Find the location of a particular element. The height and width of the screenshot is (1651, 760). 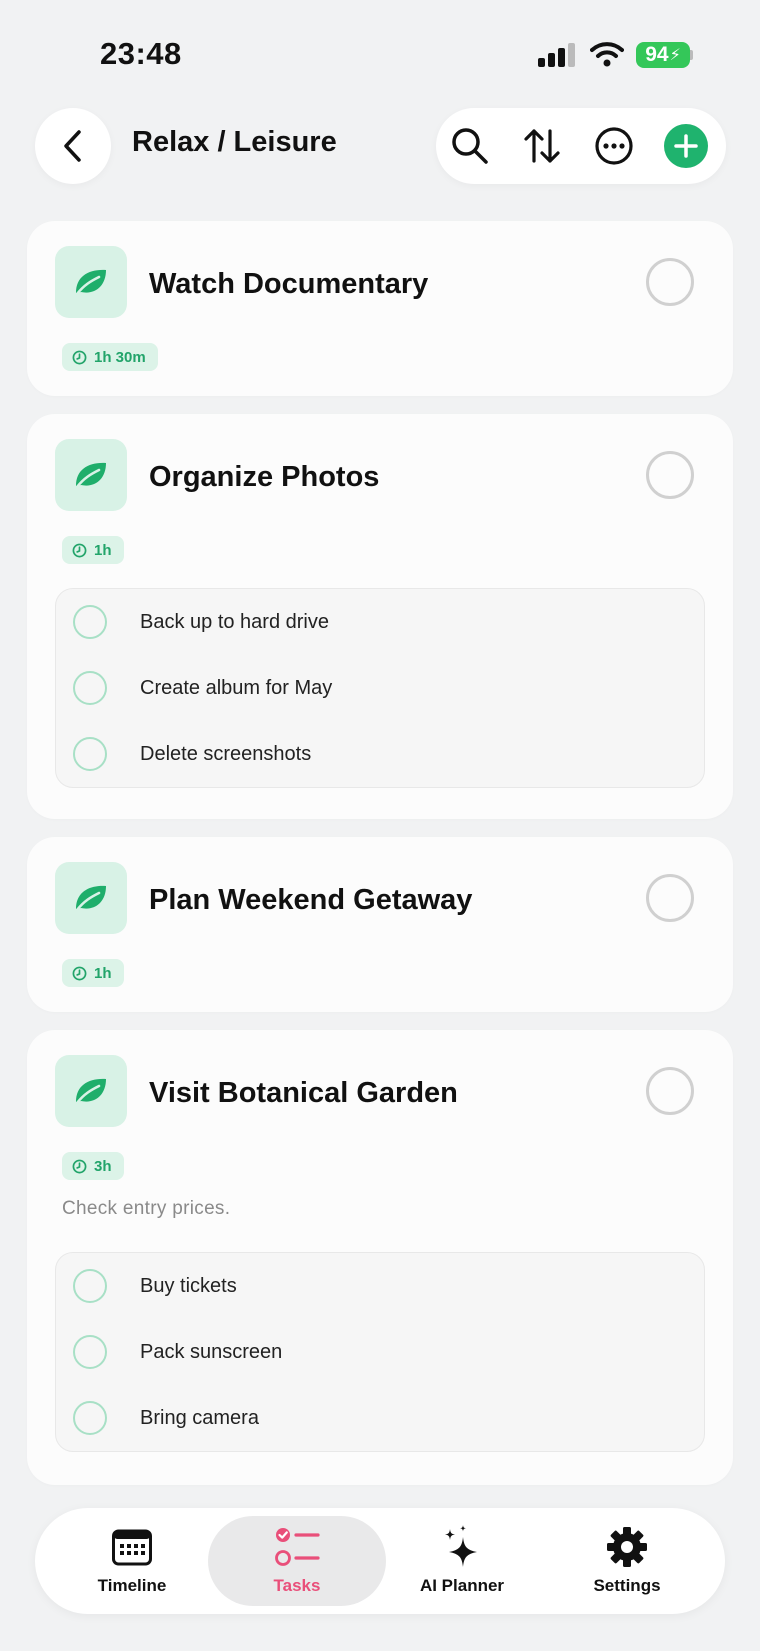

subtask-label: Create album for May is located at coordinates (236, 687).